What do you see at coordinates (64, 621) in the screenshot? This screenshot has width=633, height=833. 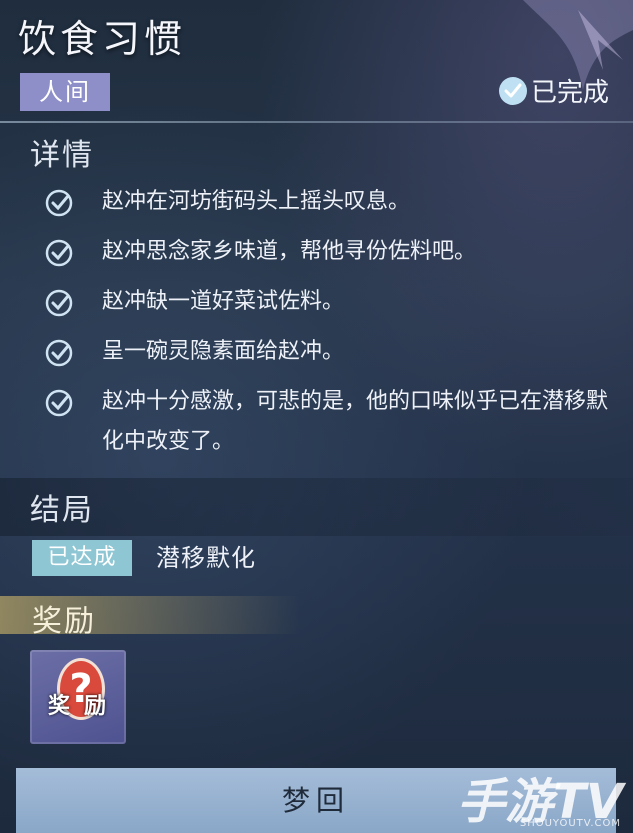 I see `reward-heading: 奖励` at bounding box center [64, 621].